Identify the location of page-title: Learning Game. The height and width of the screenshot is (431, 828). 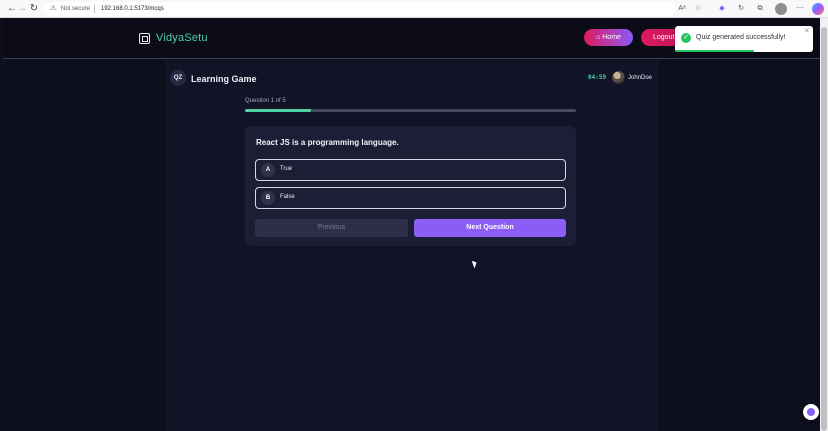
(224, 79).